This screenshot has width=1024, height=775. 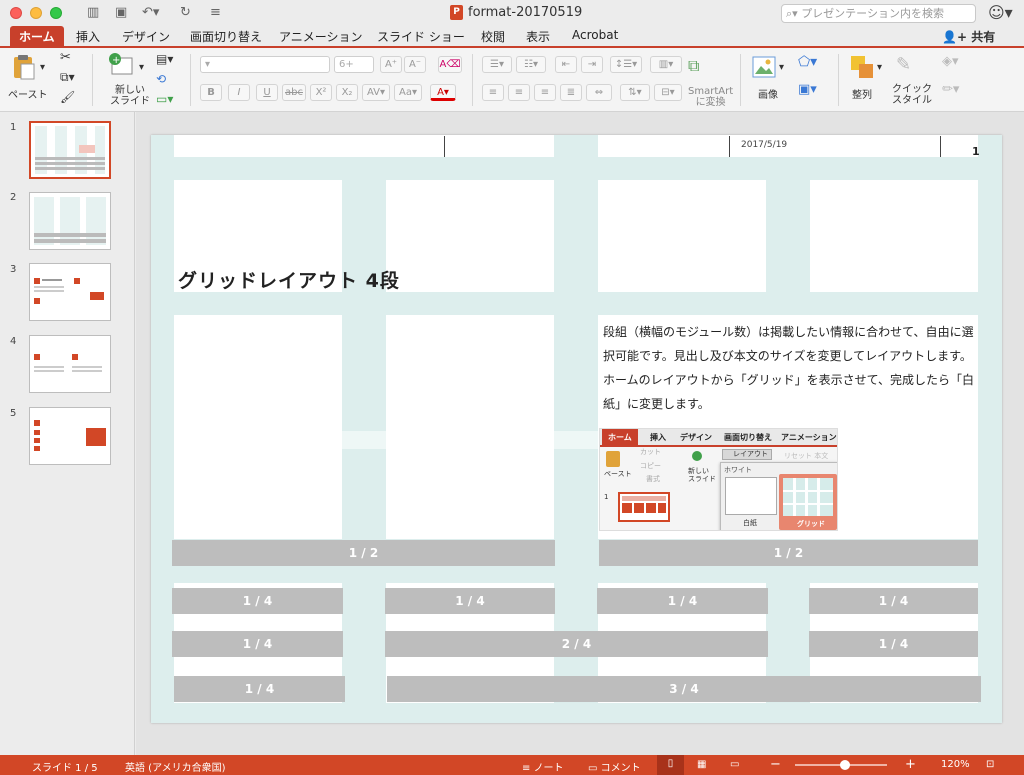 I want to click on shape-outline-icon: ✏▾, so click(x=950, y=89).